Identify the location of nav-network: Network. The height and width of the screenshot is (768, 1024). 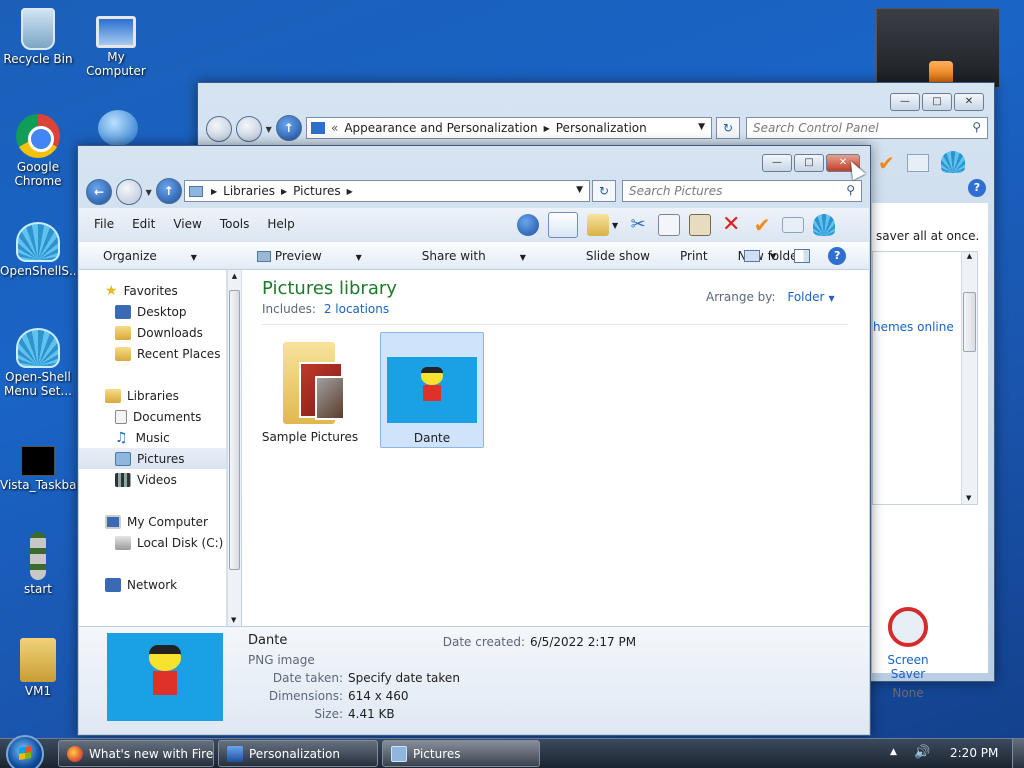
(152, 584).